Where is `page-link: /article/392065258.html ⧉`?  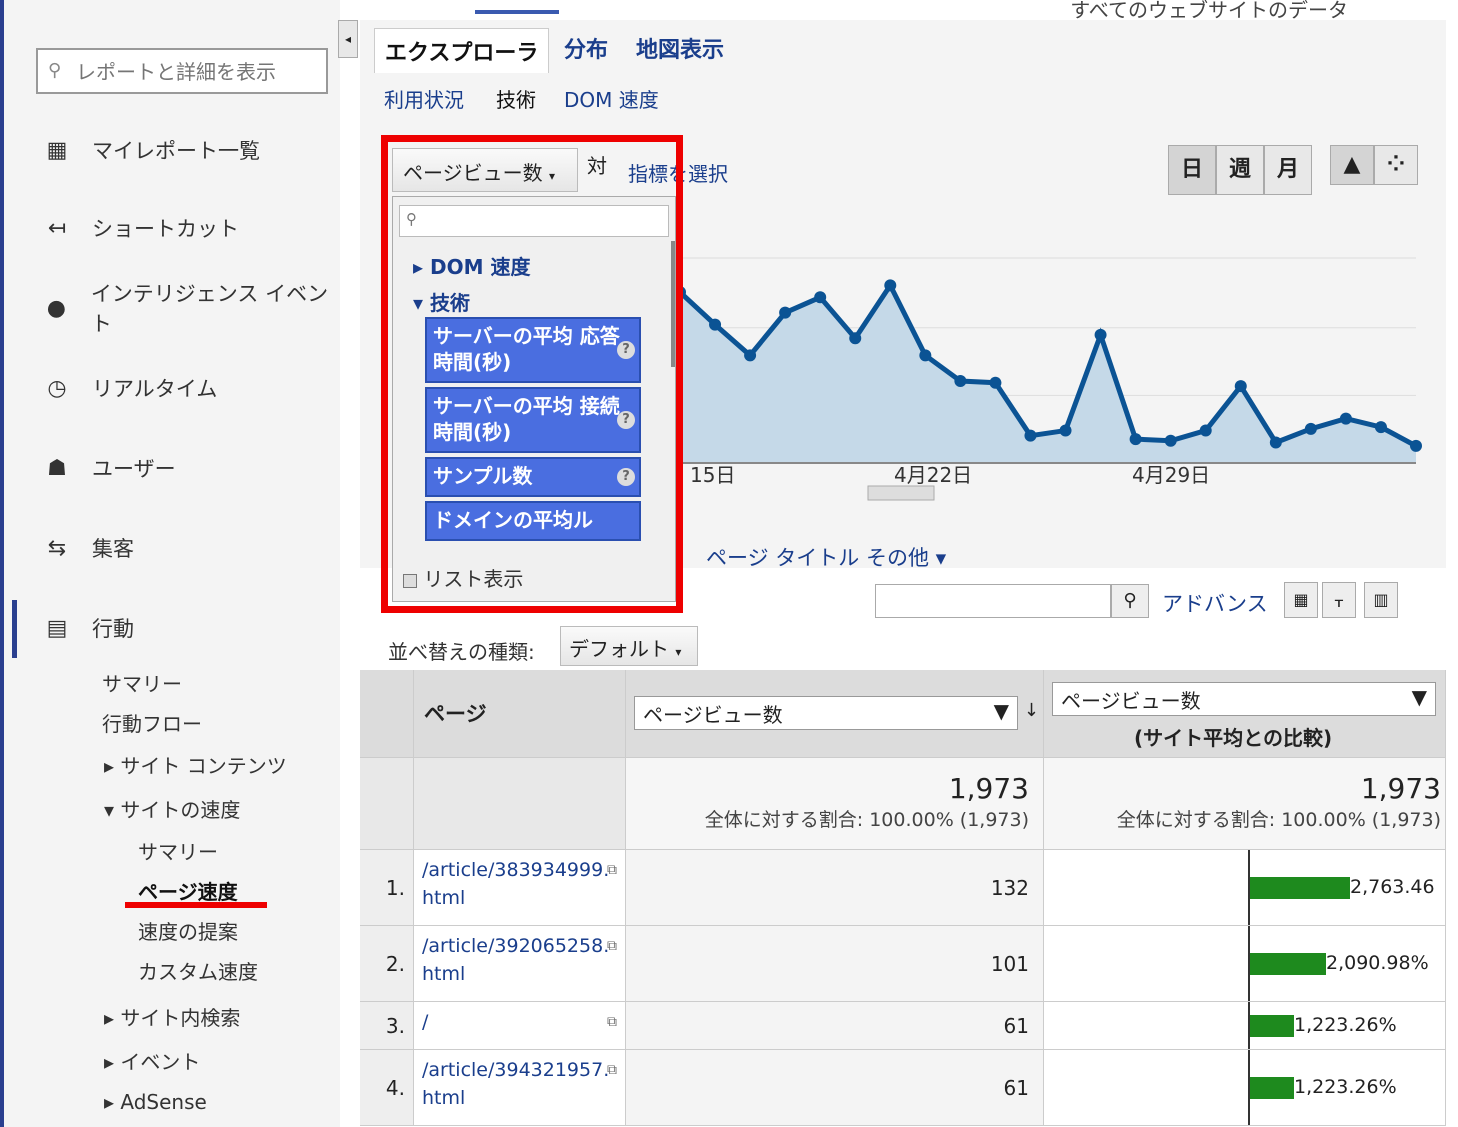
page-link: /article/392065258.html ⧉ is located at coordinates (520, 964).